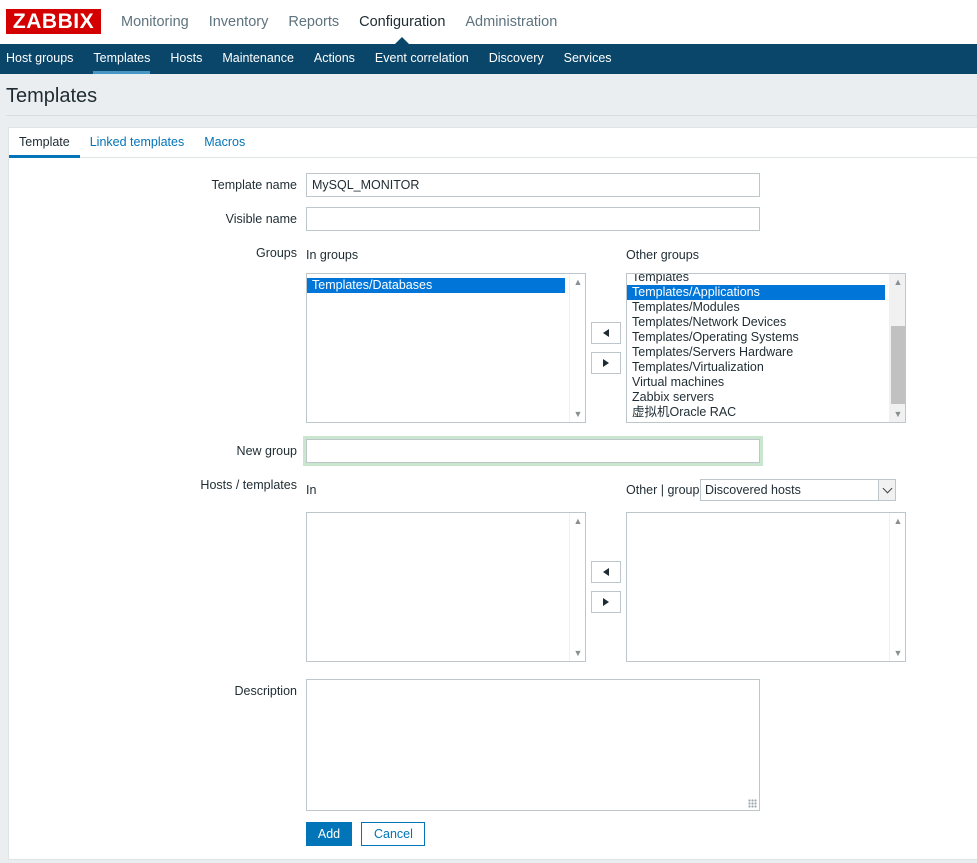  Describe the element at coordinates (248, 485) in the screenshot. I see `hosts-templates-label: Hosts / templates` at that location.